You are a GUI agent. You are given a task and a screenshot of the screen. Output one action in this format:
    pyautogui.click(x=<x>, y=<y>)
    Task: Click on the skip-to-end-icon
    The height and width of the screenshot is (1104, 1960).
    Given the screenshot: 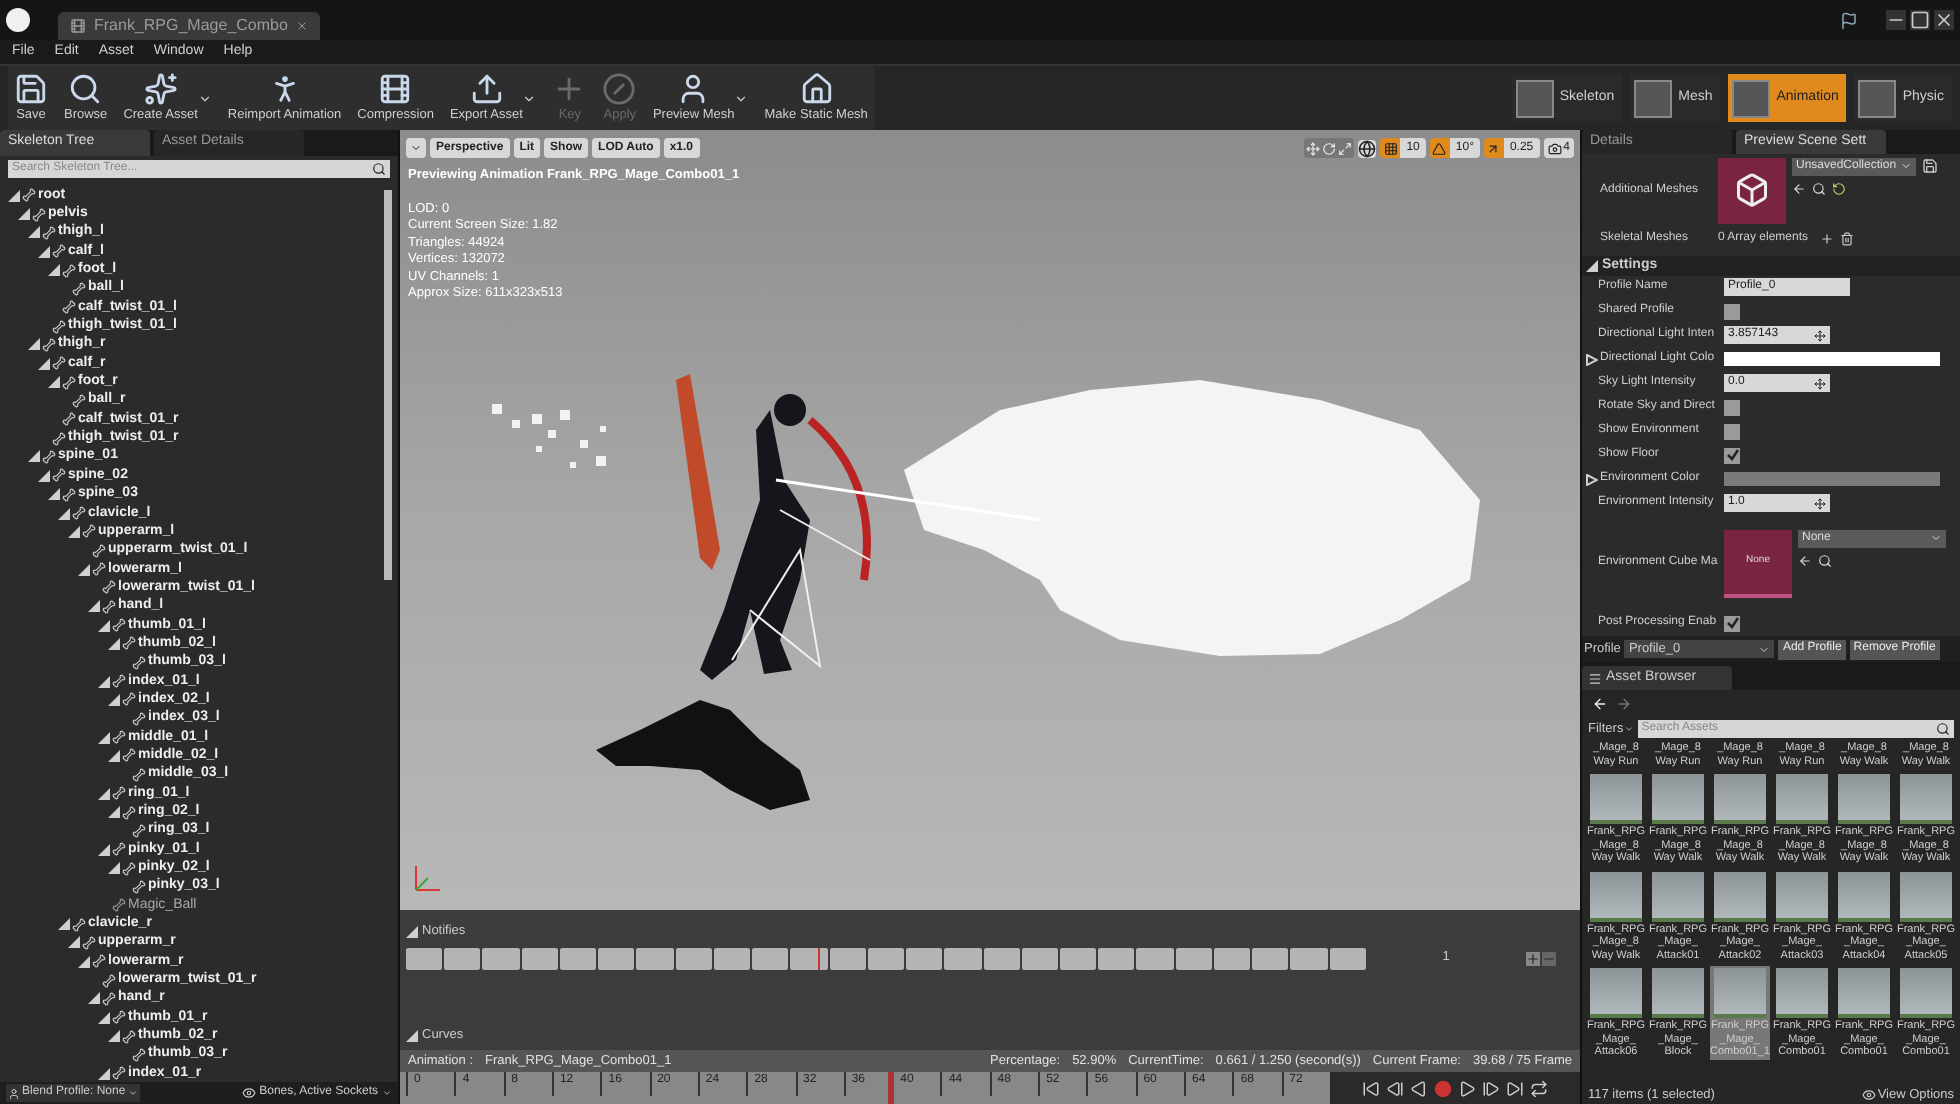 What is the action you would take?
    pyautogui.click(x=1515, y=1088)
    